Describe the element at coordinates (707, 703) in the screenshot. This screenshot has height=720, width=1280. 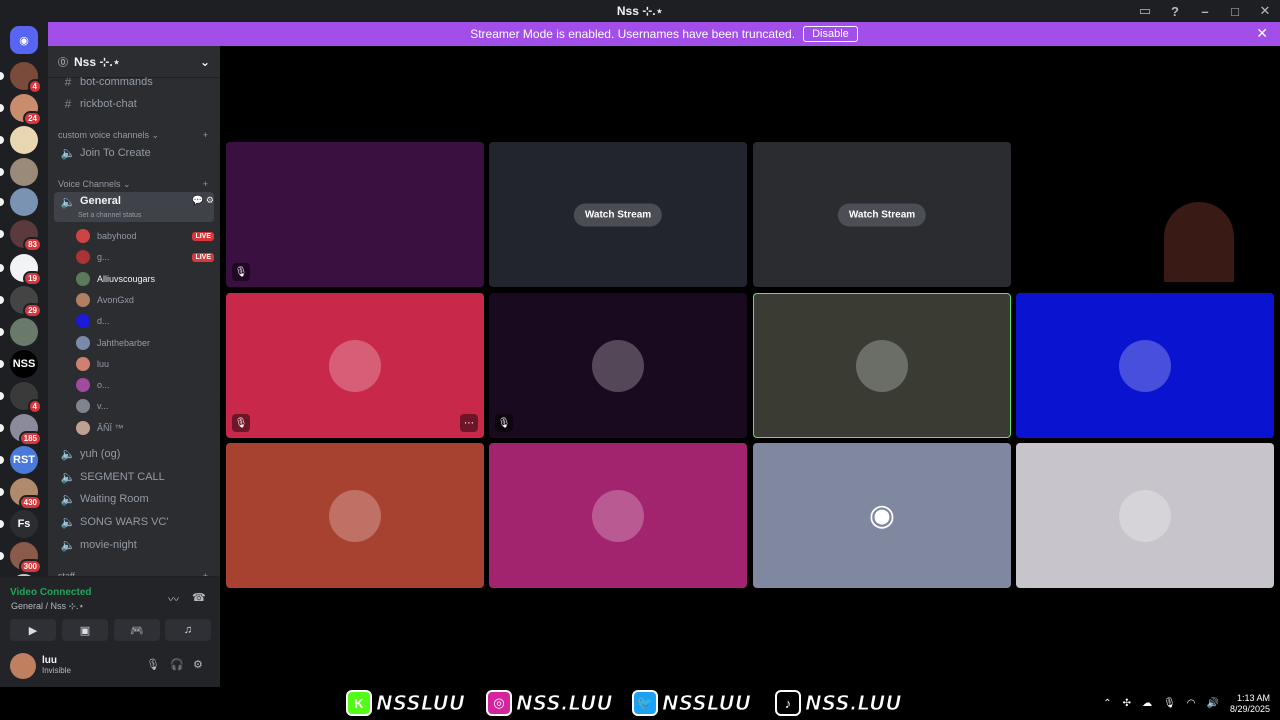
I see `social-handle-text: NSSLUU` at that location.